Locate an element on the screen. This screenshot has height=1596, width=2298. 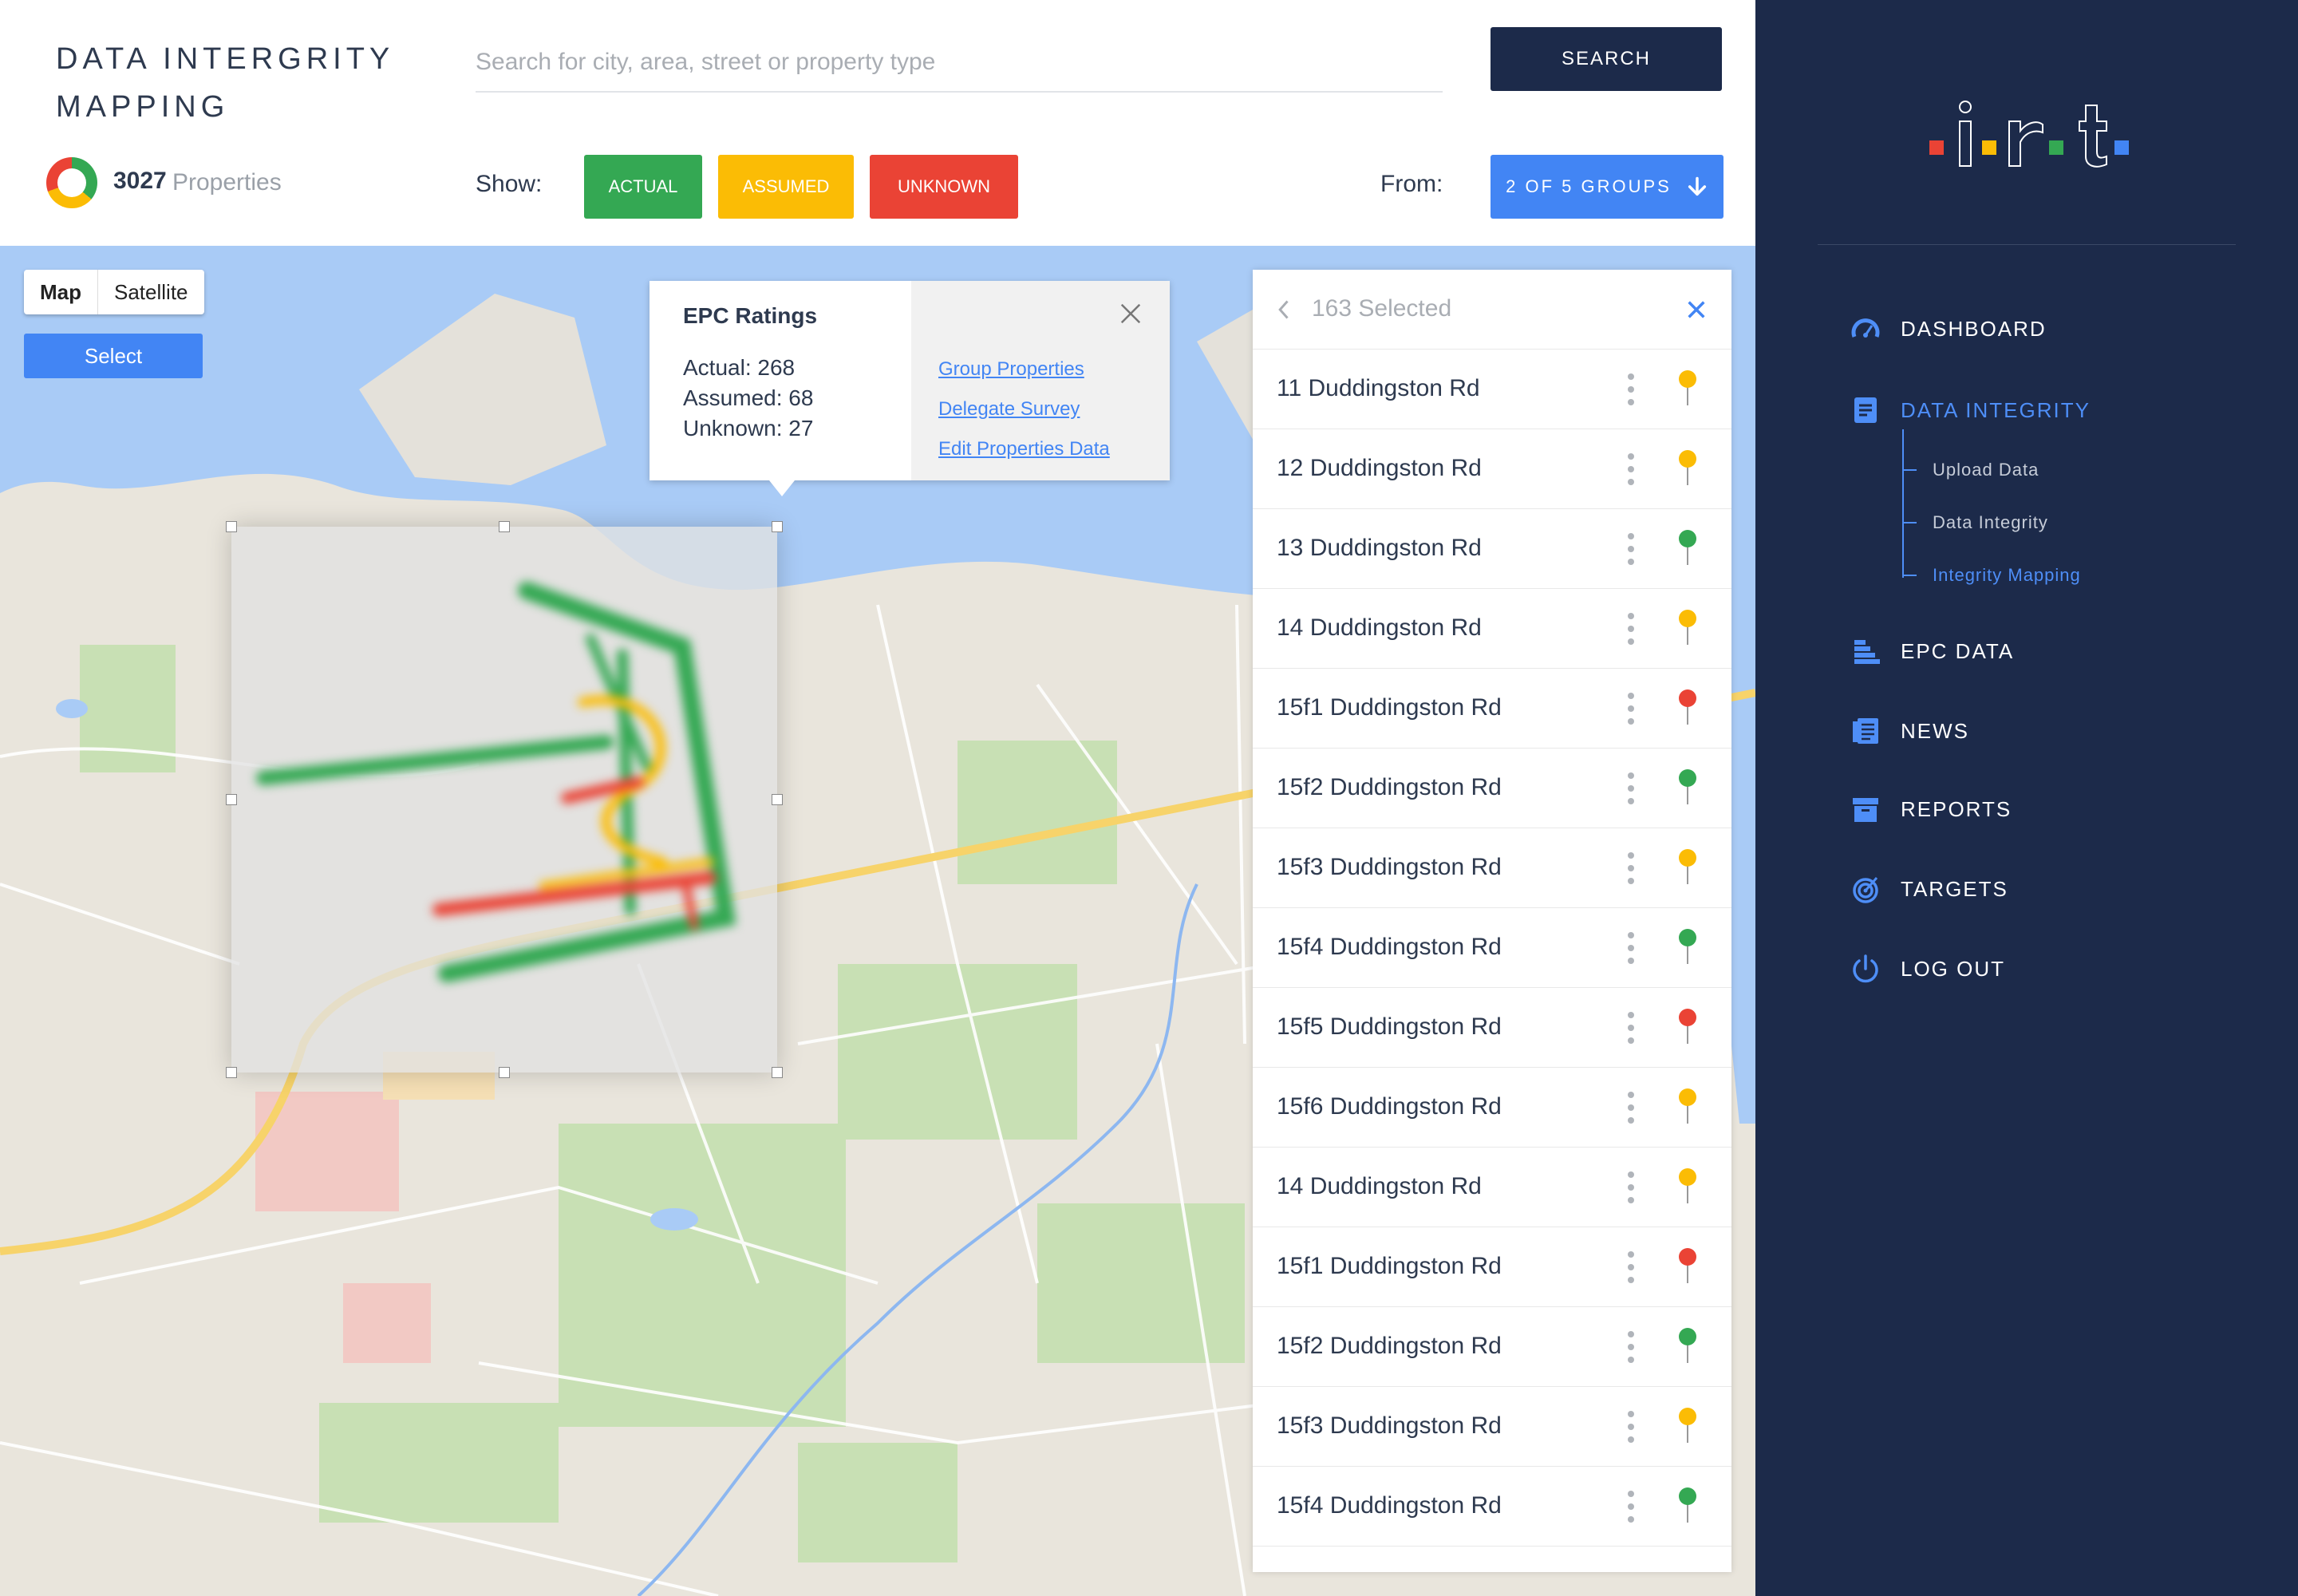
list-item-label: 15f4 Duddingston Rd is located at coordinates (1390, 947).